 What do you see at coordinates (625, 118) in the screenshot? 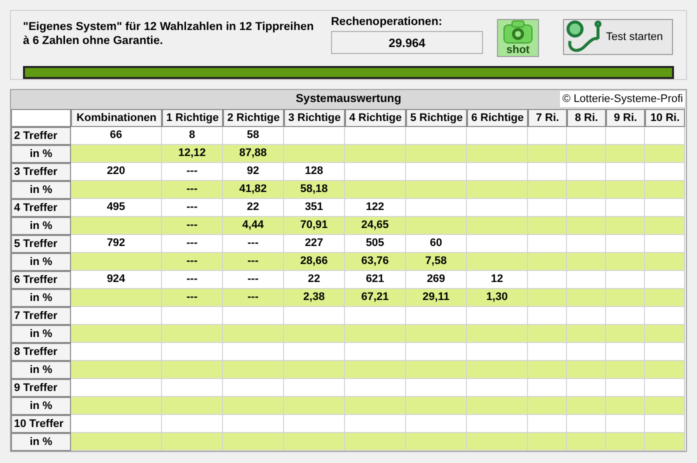
I see `column-header: 9 Ri.` at bounding box center [625, 118].